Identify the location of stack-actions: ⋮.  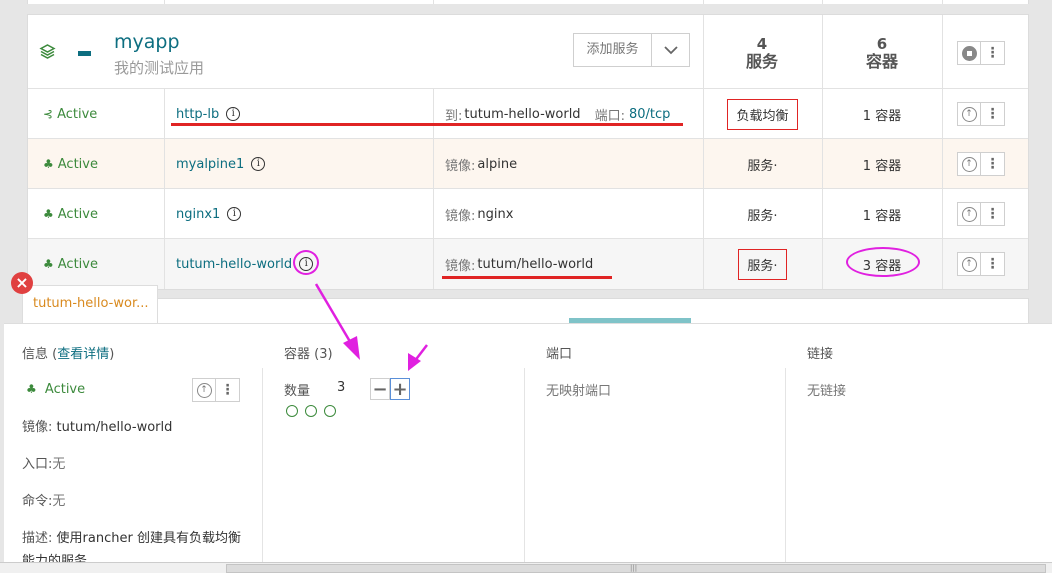
(981, 53).